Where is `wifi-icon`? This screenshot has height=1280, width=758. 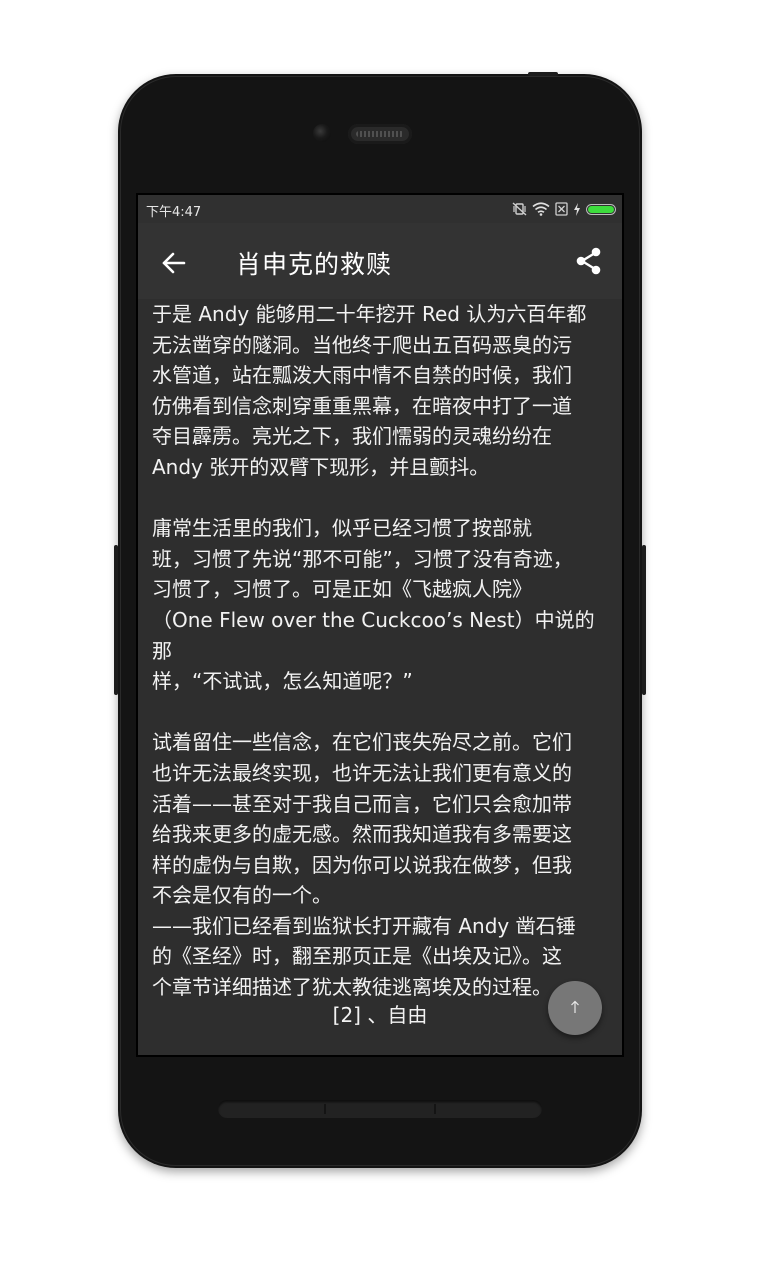
wifi-icon is located at coordinates (541, 209).